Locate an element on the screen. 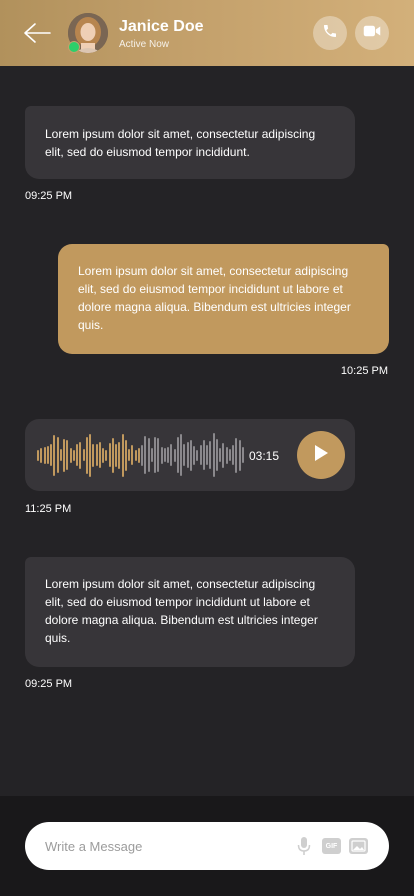 Image resolution: width=414 pixels, height=896 pixels. back-arrow-icon is located at coordinates (37, 33).